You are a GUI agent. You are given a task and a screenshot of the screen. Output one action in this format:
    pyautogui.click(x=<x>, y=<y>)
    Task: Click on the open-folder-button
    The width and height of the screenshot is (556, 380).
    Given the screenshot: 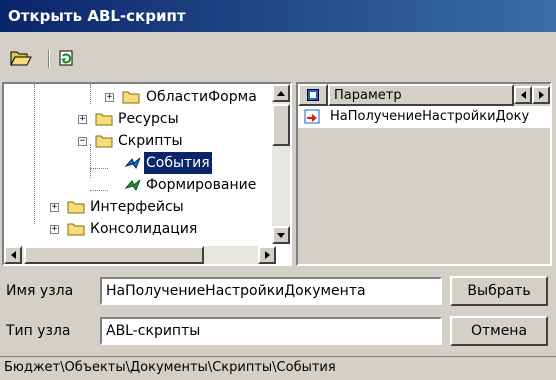 What is the action you would take?
    pyautogui.click(x=21, y=58)
    